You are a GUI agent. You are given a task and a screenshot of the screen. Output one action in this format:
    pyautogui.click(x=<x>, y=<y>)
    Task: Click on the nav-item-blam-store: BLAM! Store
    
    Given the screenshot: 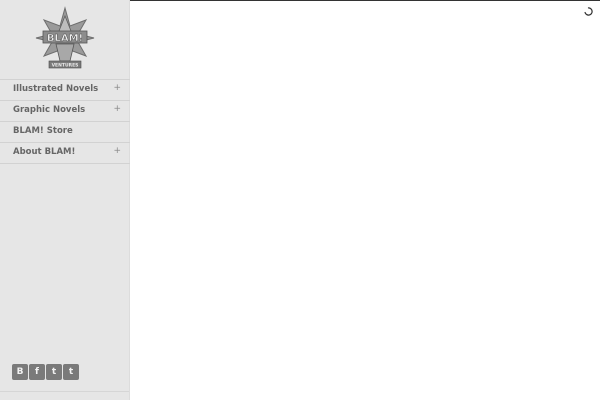 What is the action you would take?
    pyautogui.click(x=65, y=132)
    